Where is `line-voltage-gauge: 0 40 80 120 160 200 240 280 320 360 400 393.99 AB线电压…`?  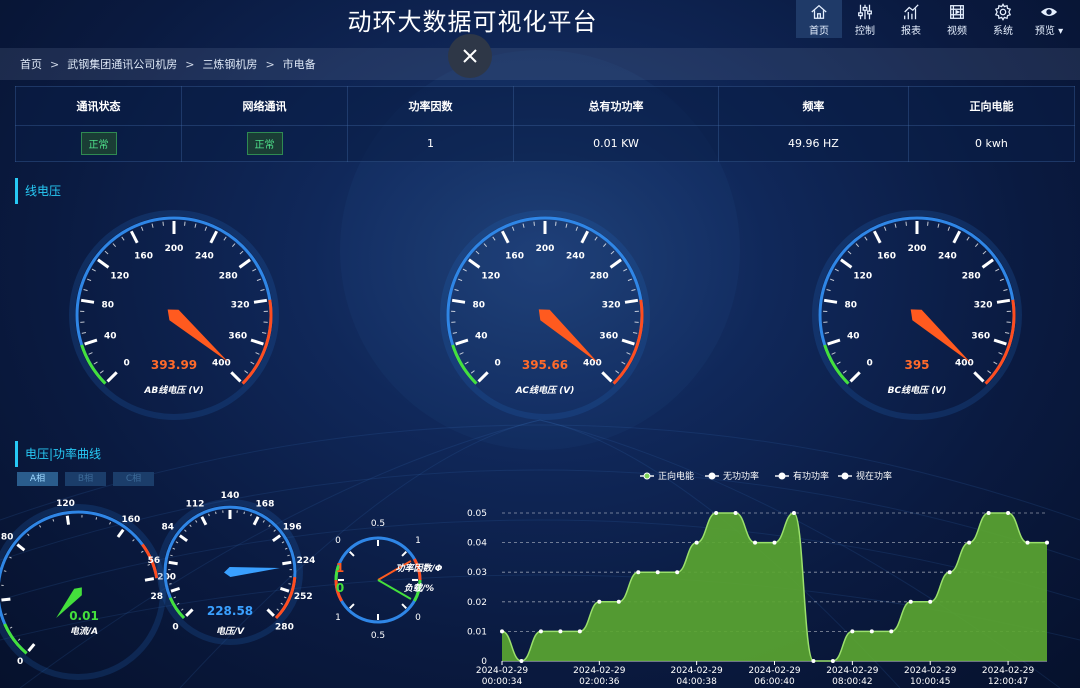 line-voltage-gauge: 0 40 80 120 160 200 240 280 320 360 400 393.99 AB线电压… is located at coordinates (174, 315).